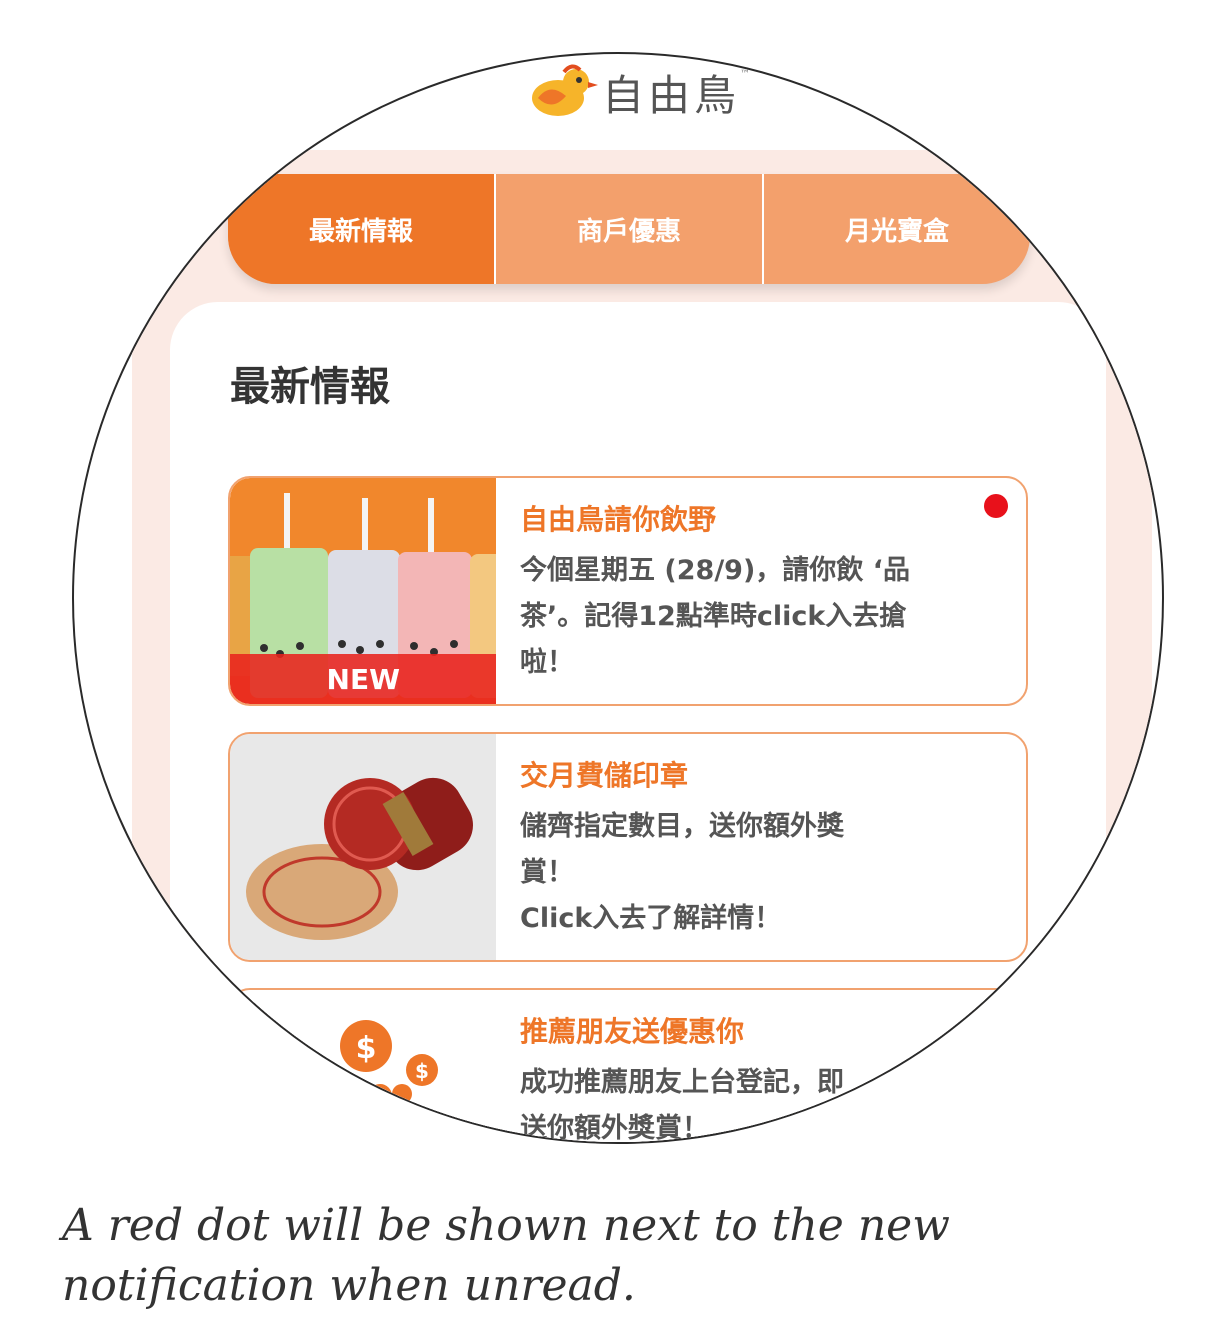 Image resolution: width=1232 pixels, height=1340 pixels. What do you see at coordinates (671, 95) in the screenshot?
I see `logo-text: 自由鳥` at bounding box center [671, 95].